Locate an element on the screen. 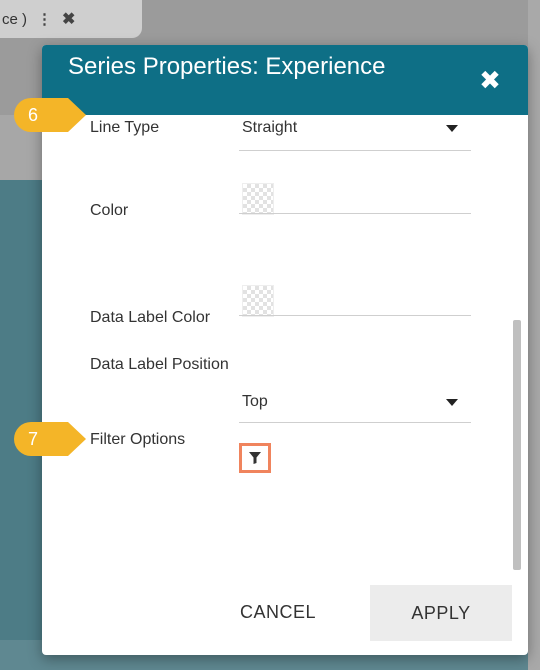 Image resolution: width=540 pixels, height=670 pixels. background-strip is located at coordinates (534, 335).